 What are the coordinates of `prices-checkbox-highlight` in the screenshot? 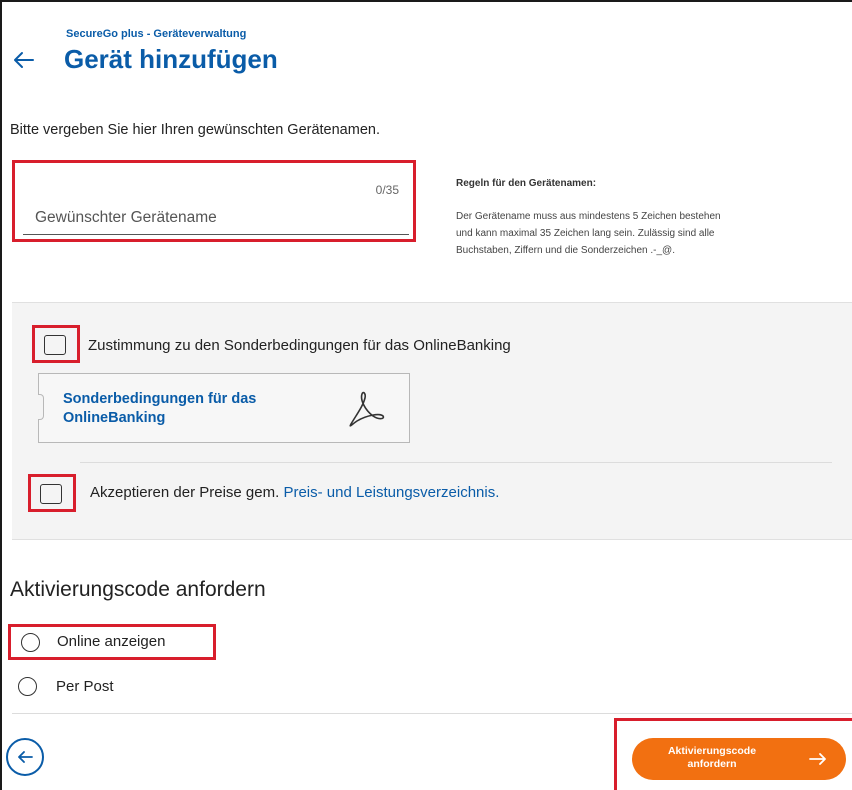 It's located at (52, 493).